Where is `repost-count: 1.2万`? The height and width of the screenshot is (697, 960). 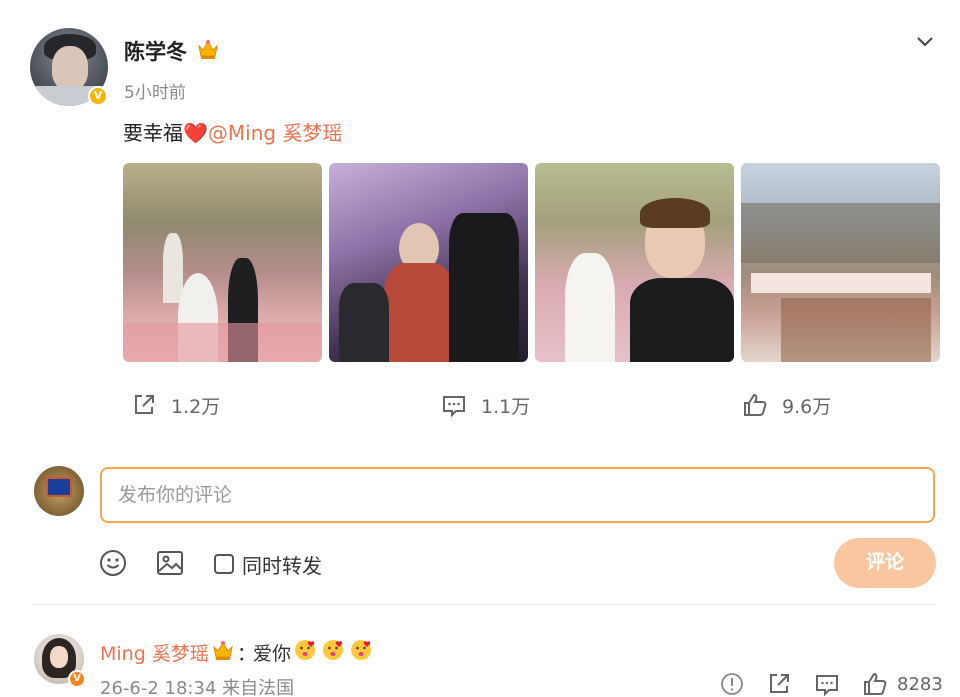
repost-count: 1.2万 is located at coordinates (196, 406).